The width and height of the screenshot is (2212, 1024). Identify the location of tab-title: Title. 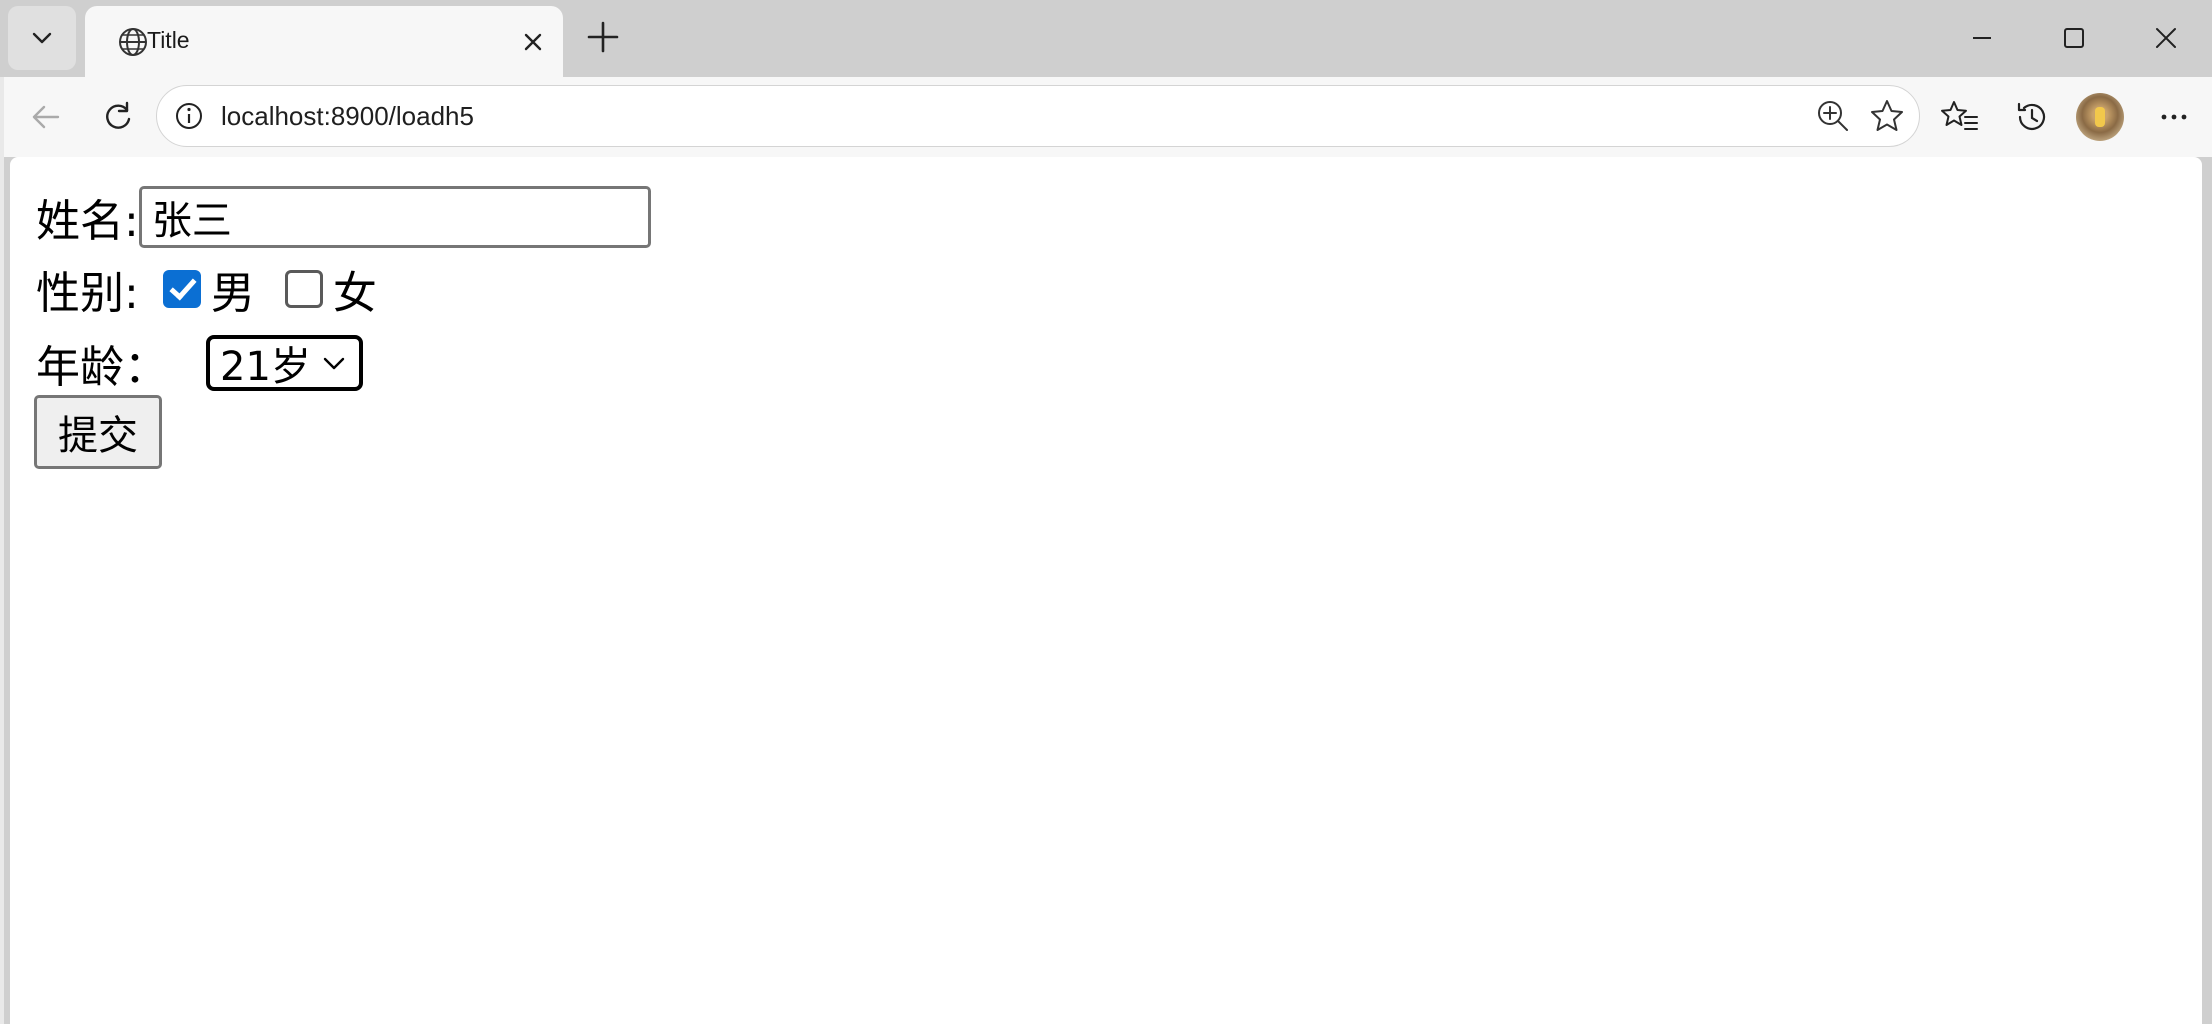
(168, 40).